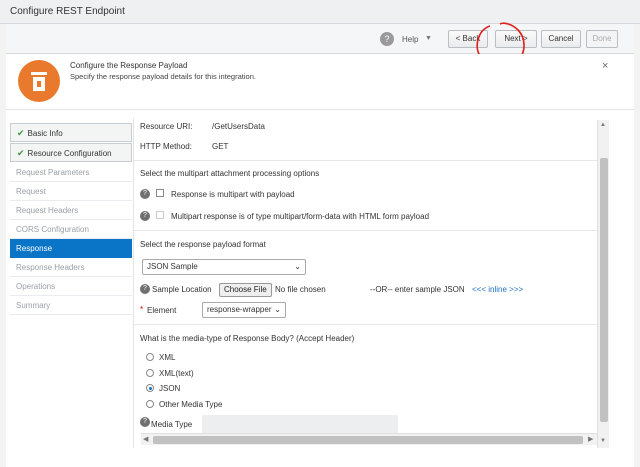 The width and height of the screenshot is (640, 467). What do you see at coordinates (497, 289) in the screenshot?
I see `inline-link: <<< inline >>>` at bounding box center [497, 289].